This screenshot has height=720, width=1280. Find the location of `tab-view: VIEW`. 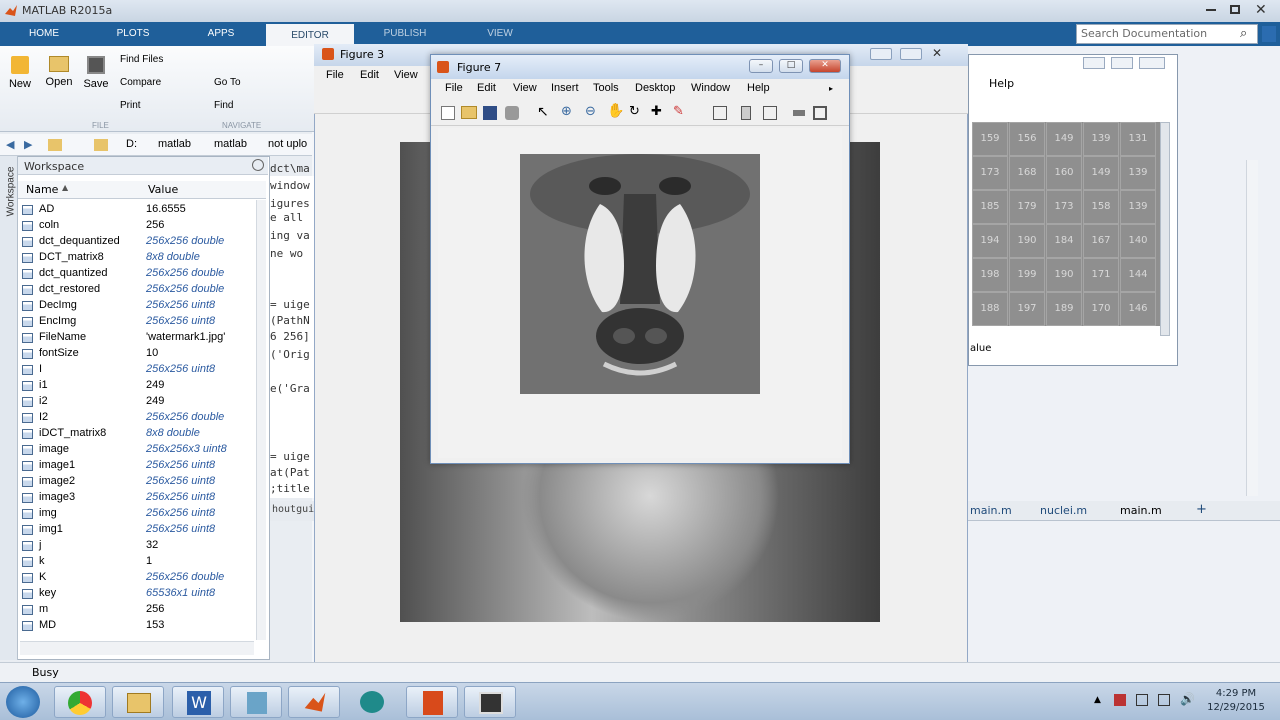

tab-view: VIEW is located at coordinates (500, 34).